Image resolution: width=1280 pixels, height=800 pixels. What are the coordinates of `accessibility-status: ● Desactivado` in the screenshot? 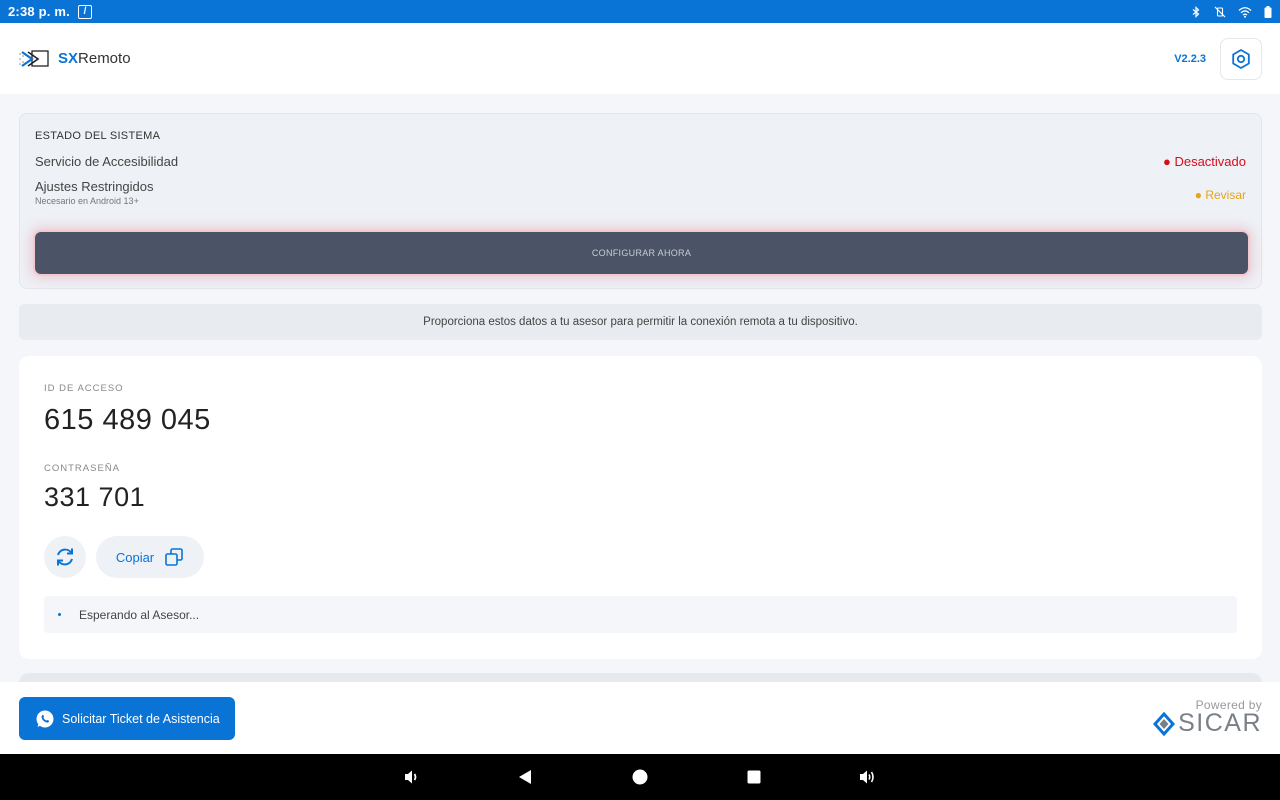 It's located at (1204, 161).